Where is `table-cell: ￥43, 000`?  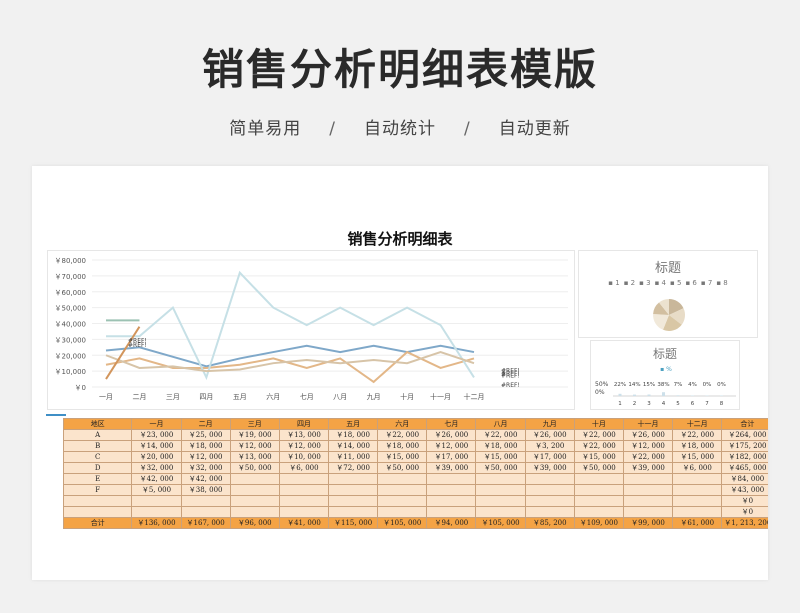 table-cell: ￥43, 000 is located at coordinates (744, 490).